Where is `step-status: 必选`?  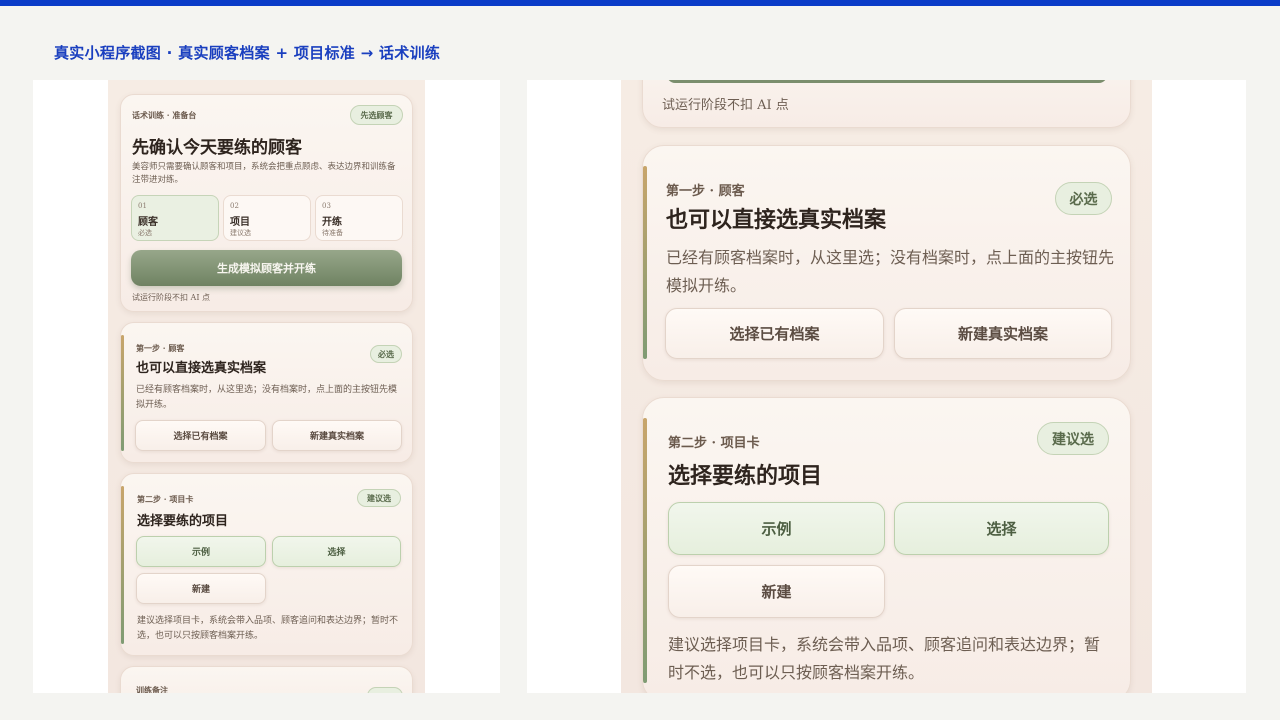 step-status: 必选 is located at coordinates (145, 233).